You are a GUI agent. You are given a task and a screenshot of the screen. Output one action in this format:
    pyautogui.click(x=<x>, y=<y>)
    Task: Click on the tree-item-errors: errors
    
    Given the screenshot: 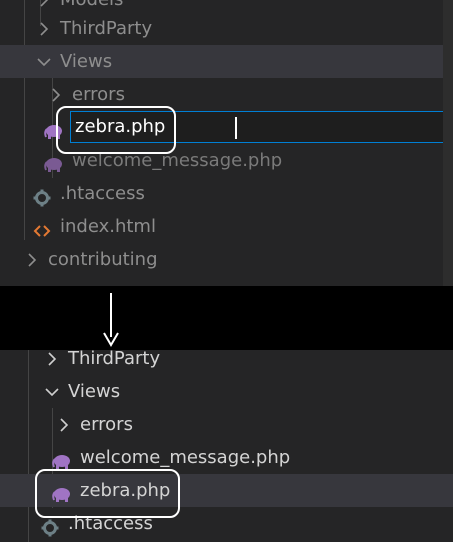 What is the action you would take?
    pyautogui.click(x=226, y=424)
    